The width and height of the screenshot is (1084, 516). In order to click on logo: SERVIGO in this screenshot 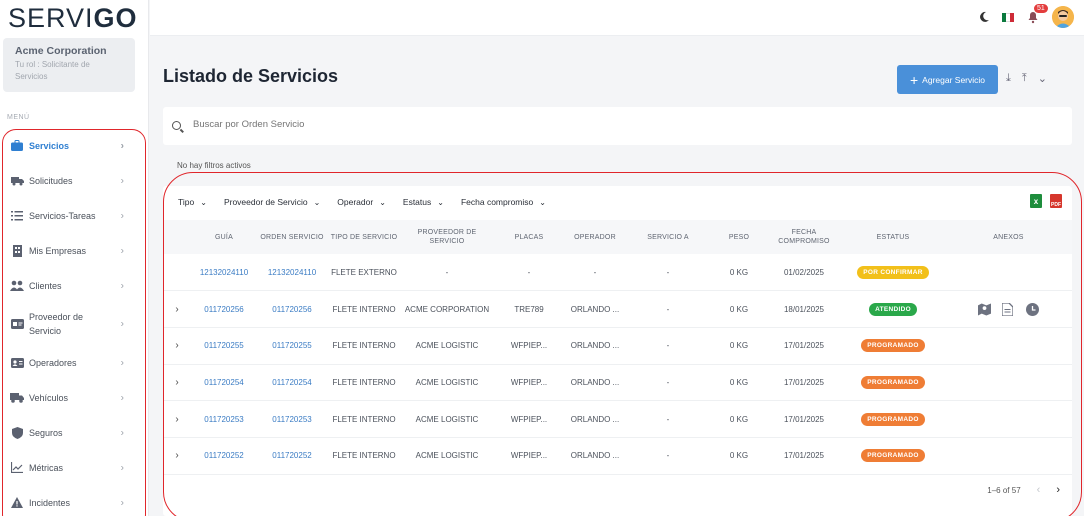, I will do `click(73, 18)`.